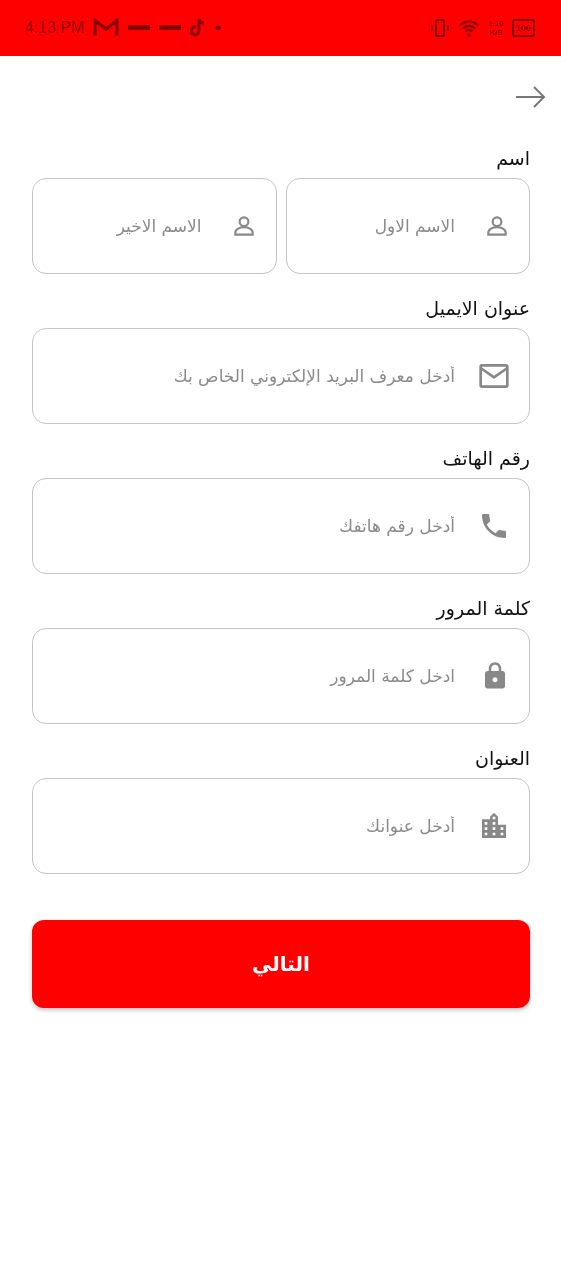 The image size is (561, 1280). I want to click on input-field: ادخل كلمة المرور, so click(281, 676).